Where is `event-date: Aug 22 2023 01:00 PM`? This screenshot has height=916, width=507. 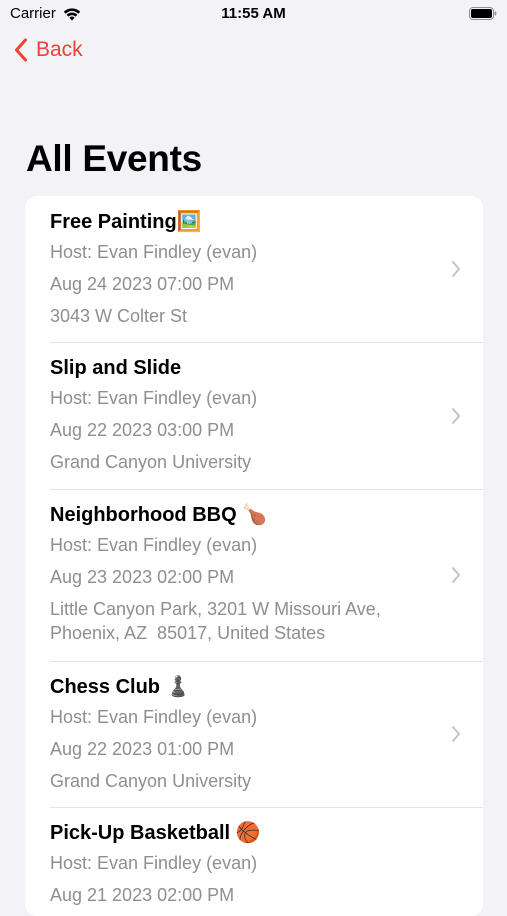 event-date: Aug 22 2023 01:00 PM is located at coordinates (142, 749).